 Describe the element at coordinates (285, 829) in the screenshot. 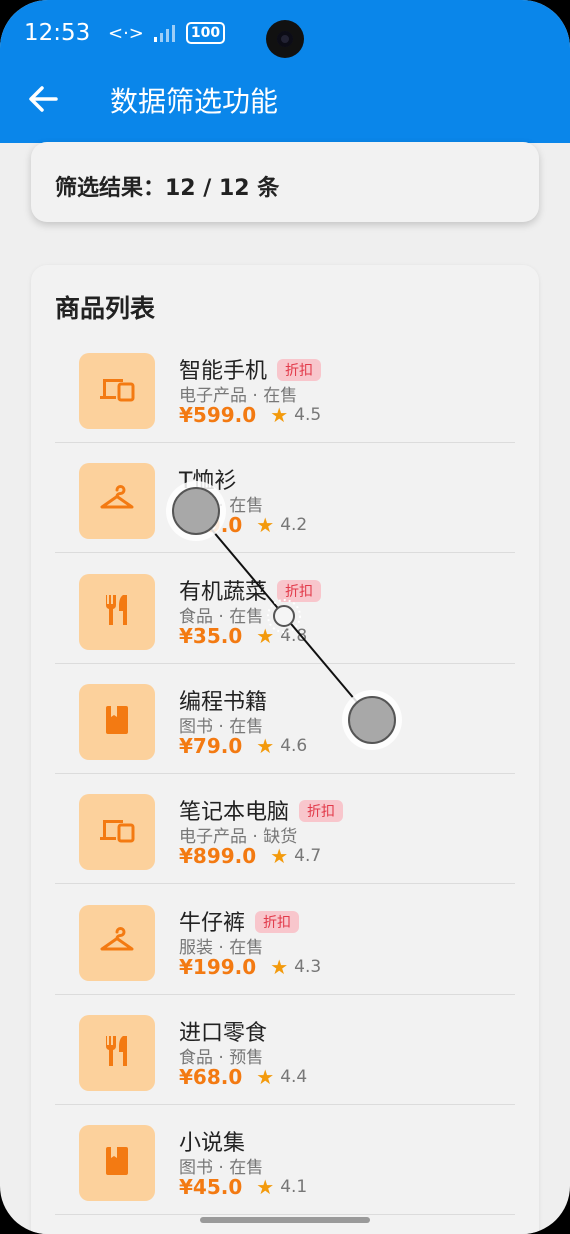

I see `list-item: 笔记本电脑 折扣 电子产品 · 缺货 ¥899.0 ★ 4.7` at that location.